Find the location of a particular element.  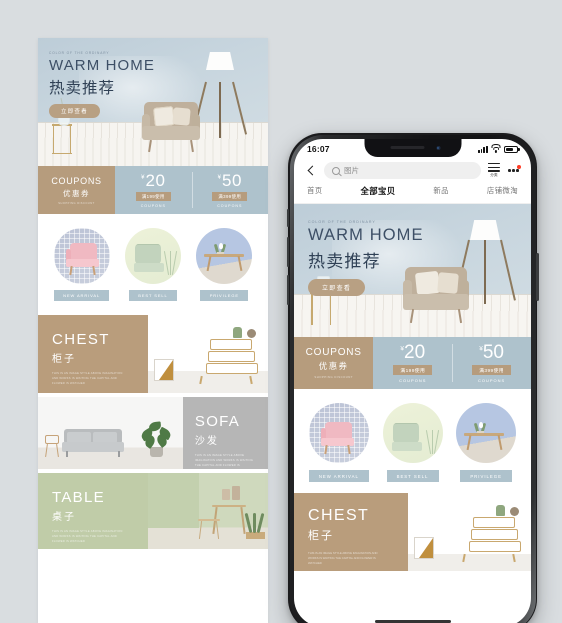

coupon-amount-20: ¥20 is located at coordinates (153, 180).